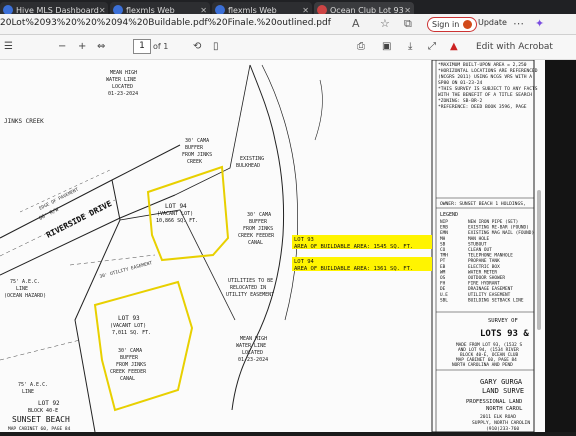  What do you see at coordinates (482, 365) in the screenshot?
I see `made-from-4: NORTH CAROLINA AND PEND` at bounding box center [482, 365].